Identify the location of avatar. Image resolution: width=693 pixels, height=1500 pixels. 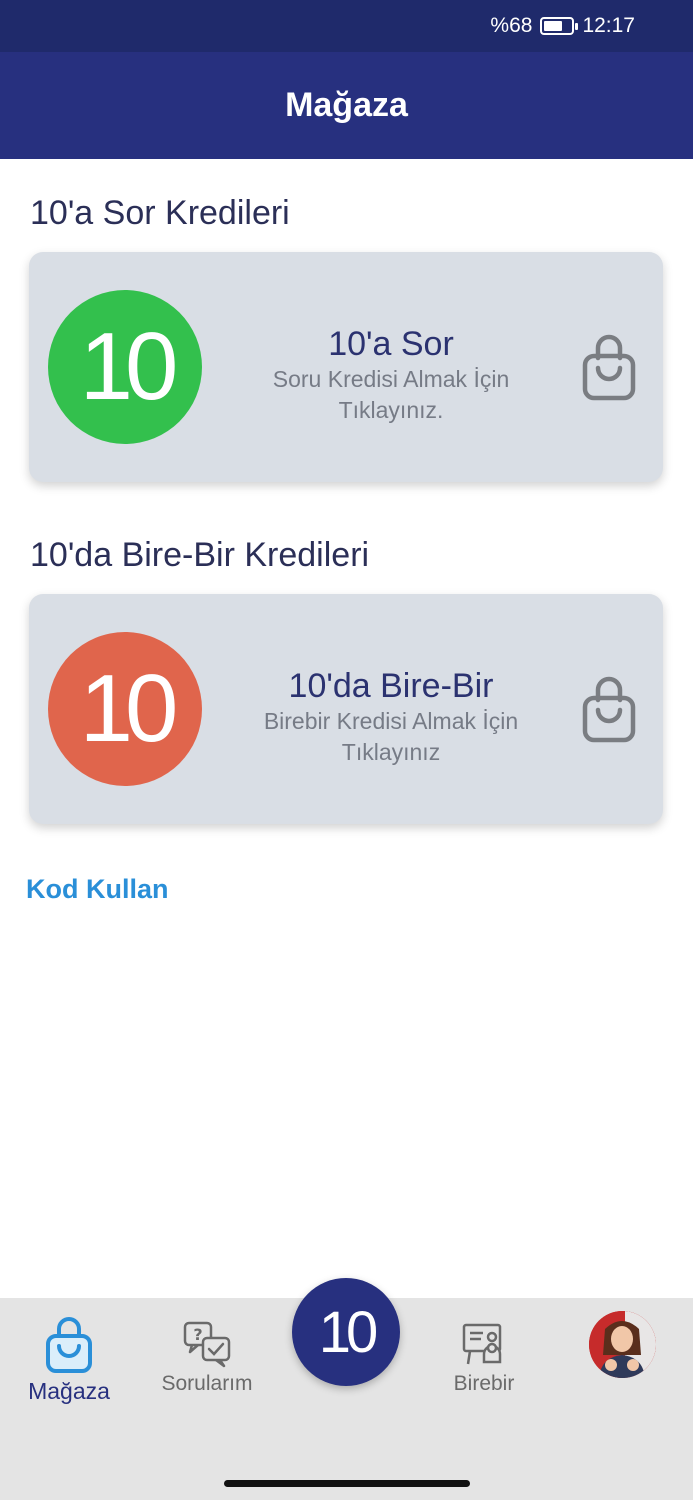
(622, 1344).